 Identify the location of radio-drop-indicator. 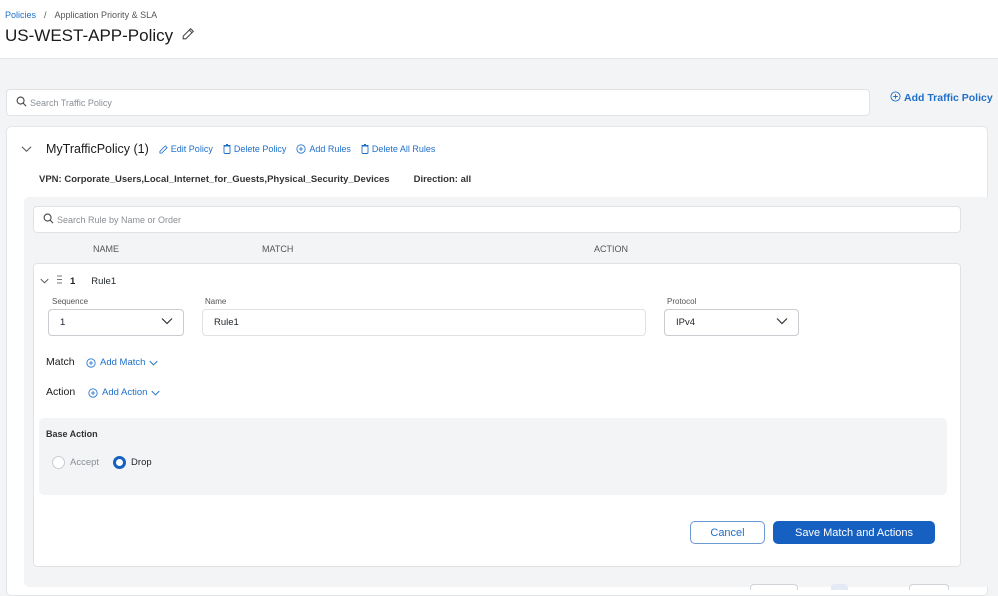
(120, 462).